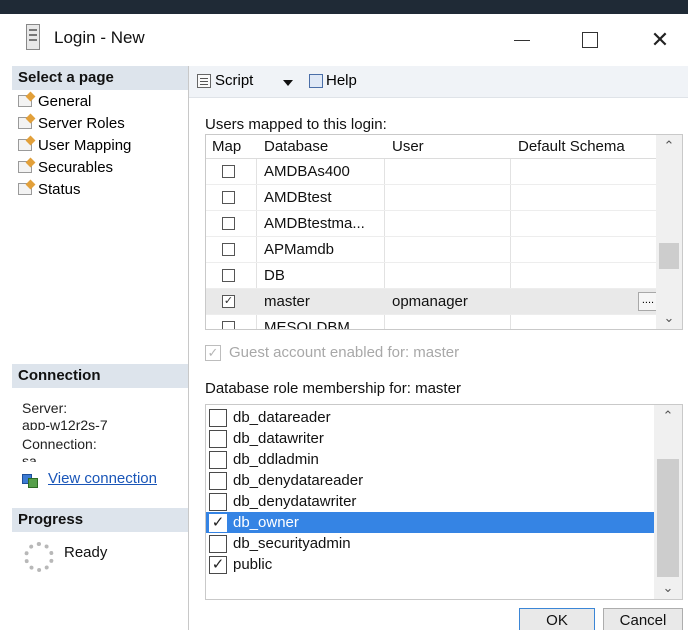 The width and height of the screenshot is (688, 630). I want to click on connection-properties-icon, so click(30, 480).